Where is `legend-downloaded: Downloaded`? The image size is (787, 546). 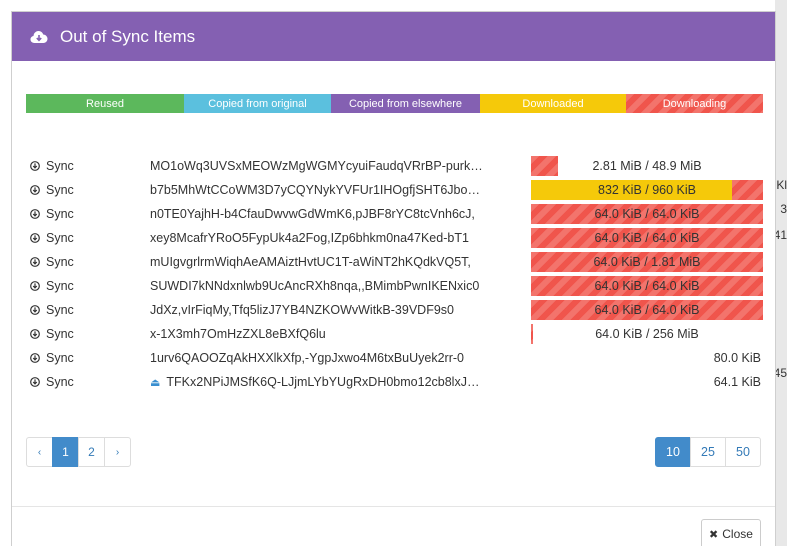
legend-downloaded: Downloaded is located at coordinates (553, 103).